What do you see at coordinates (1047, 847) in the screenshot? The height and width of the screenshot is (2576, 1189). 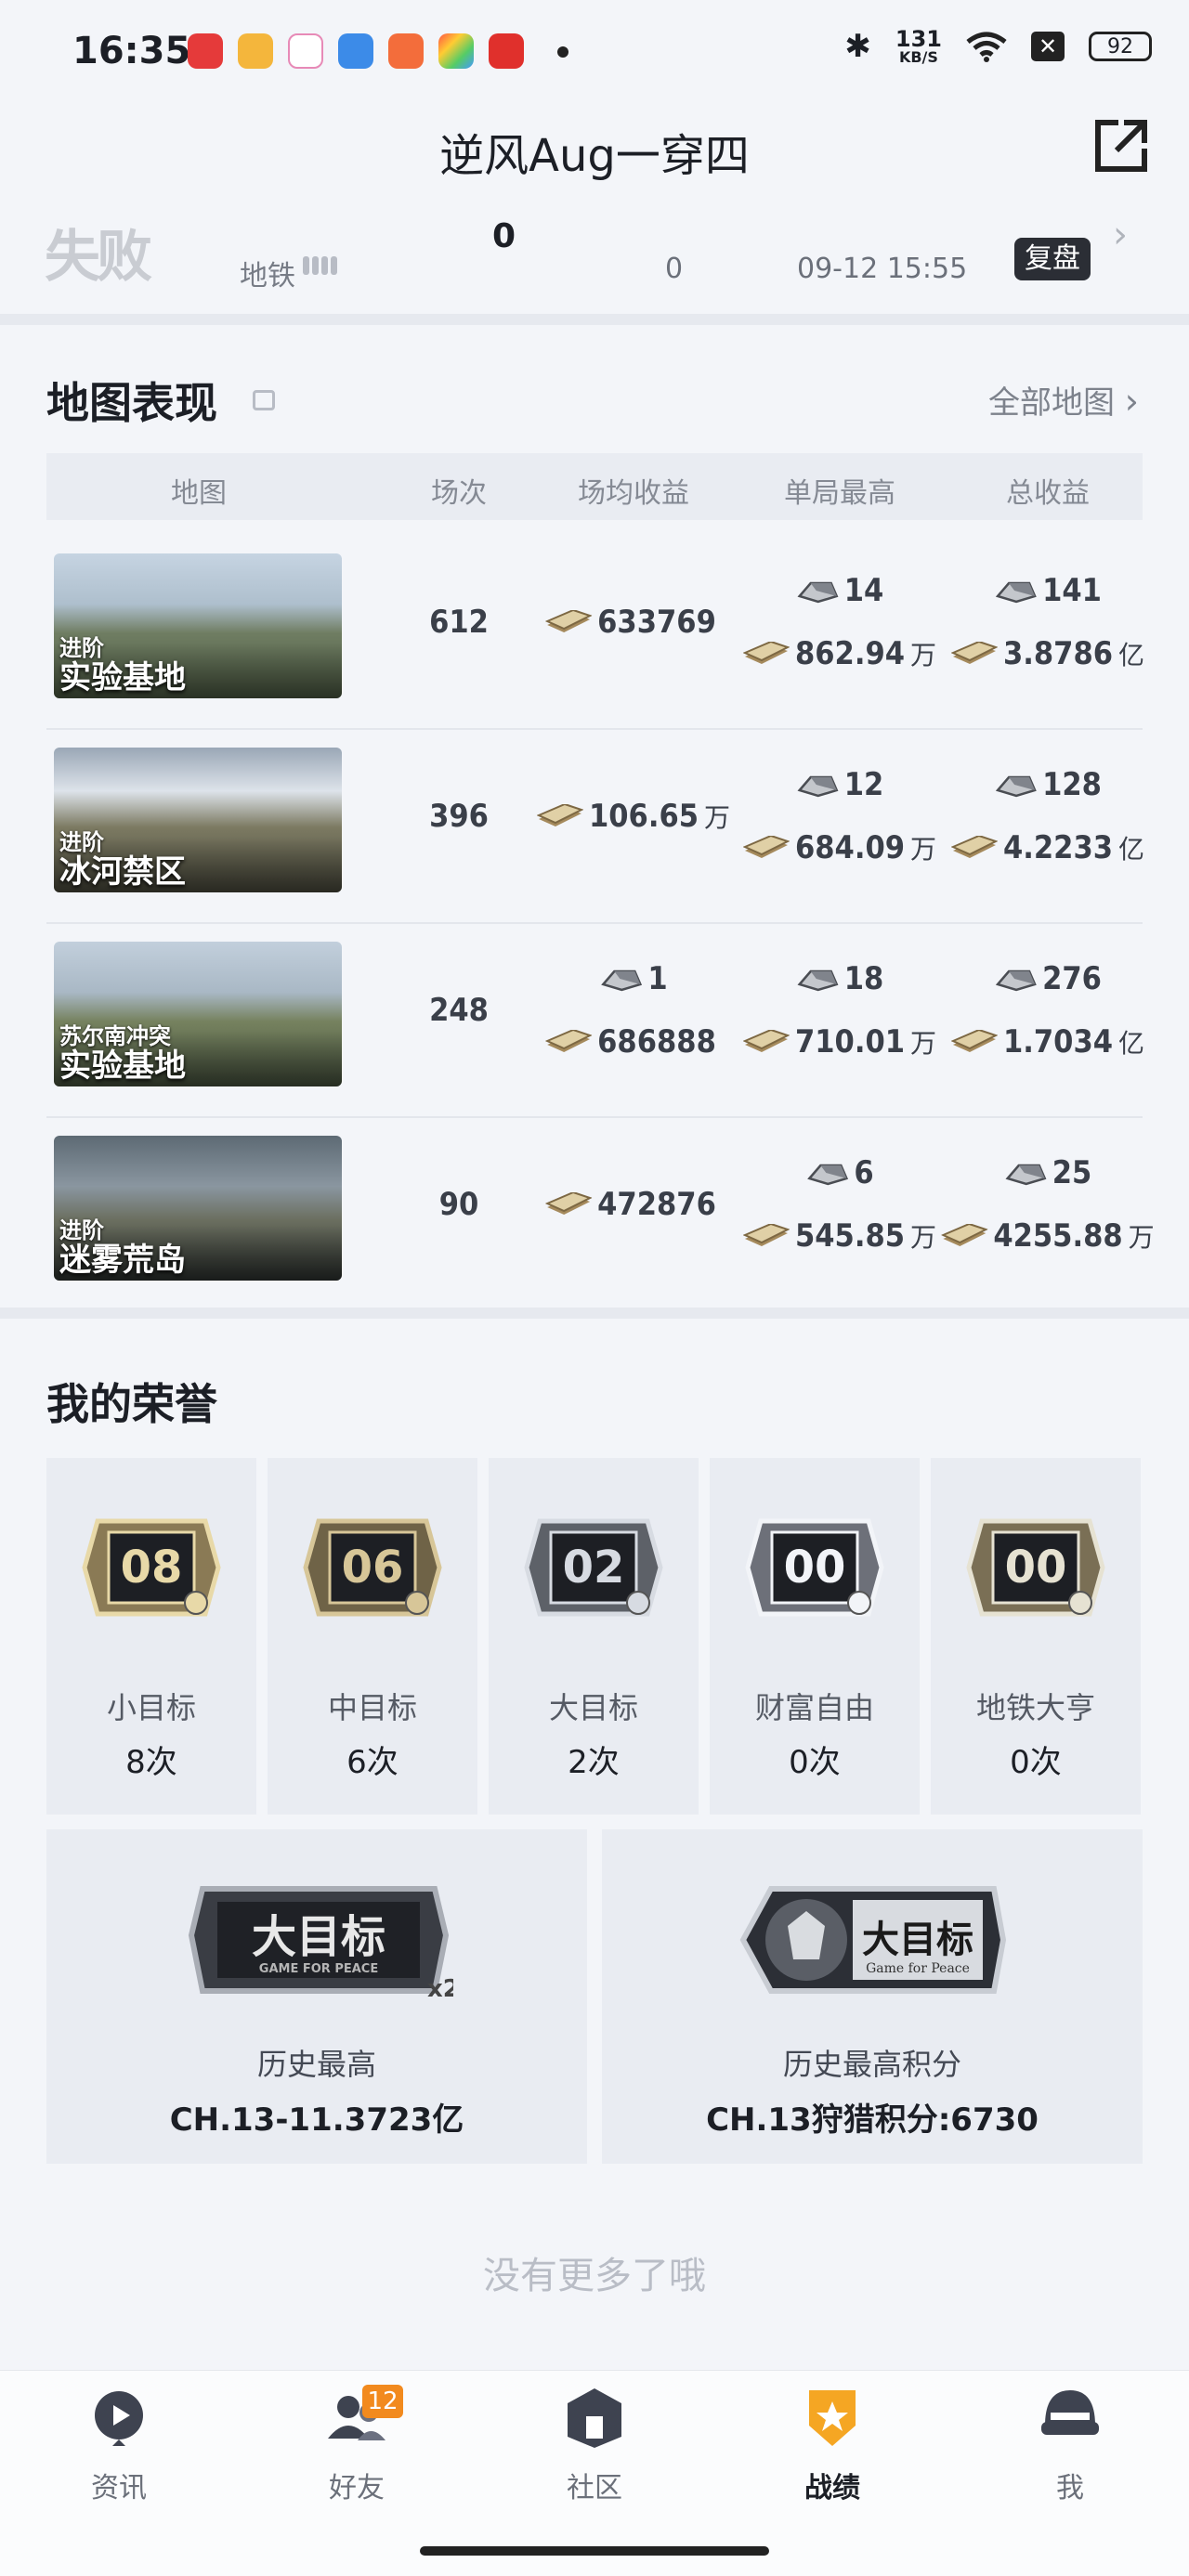 I see `total-cash-value: 4.2233 亿` at bounding box center [1047, 847].